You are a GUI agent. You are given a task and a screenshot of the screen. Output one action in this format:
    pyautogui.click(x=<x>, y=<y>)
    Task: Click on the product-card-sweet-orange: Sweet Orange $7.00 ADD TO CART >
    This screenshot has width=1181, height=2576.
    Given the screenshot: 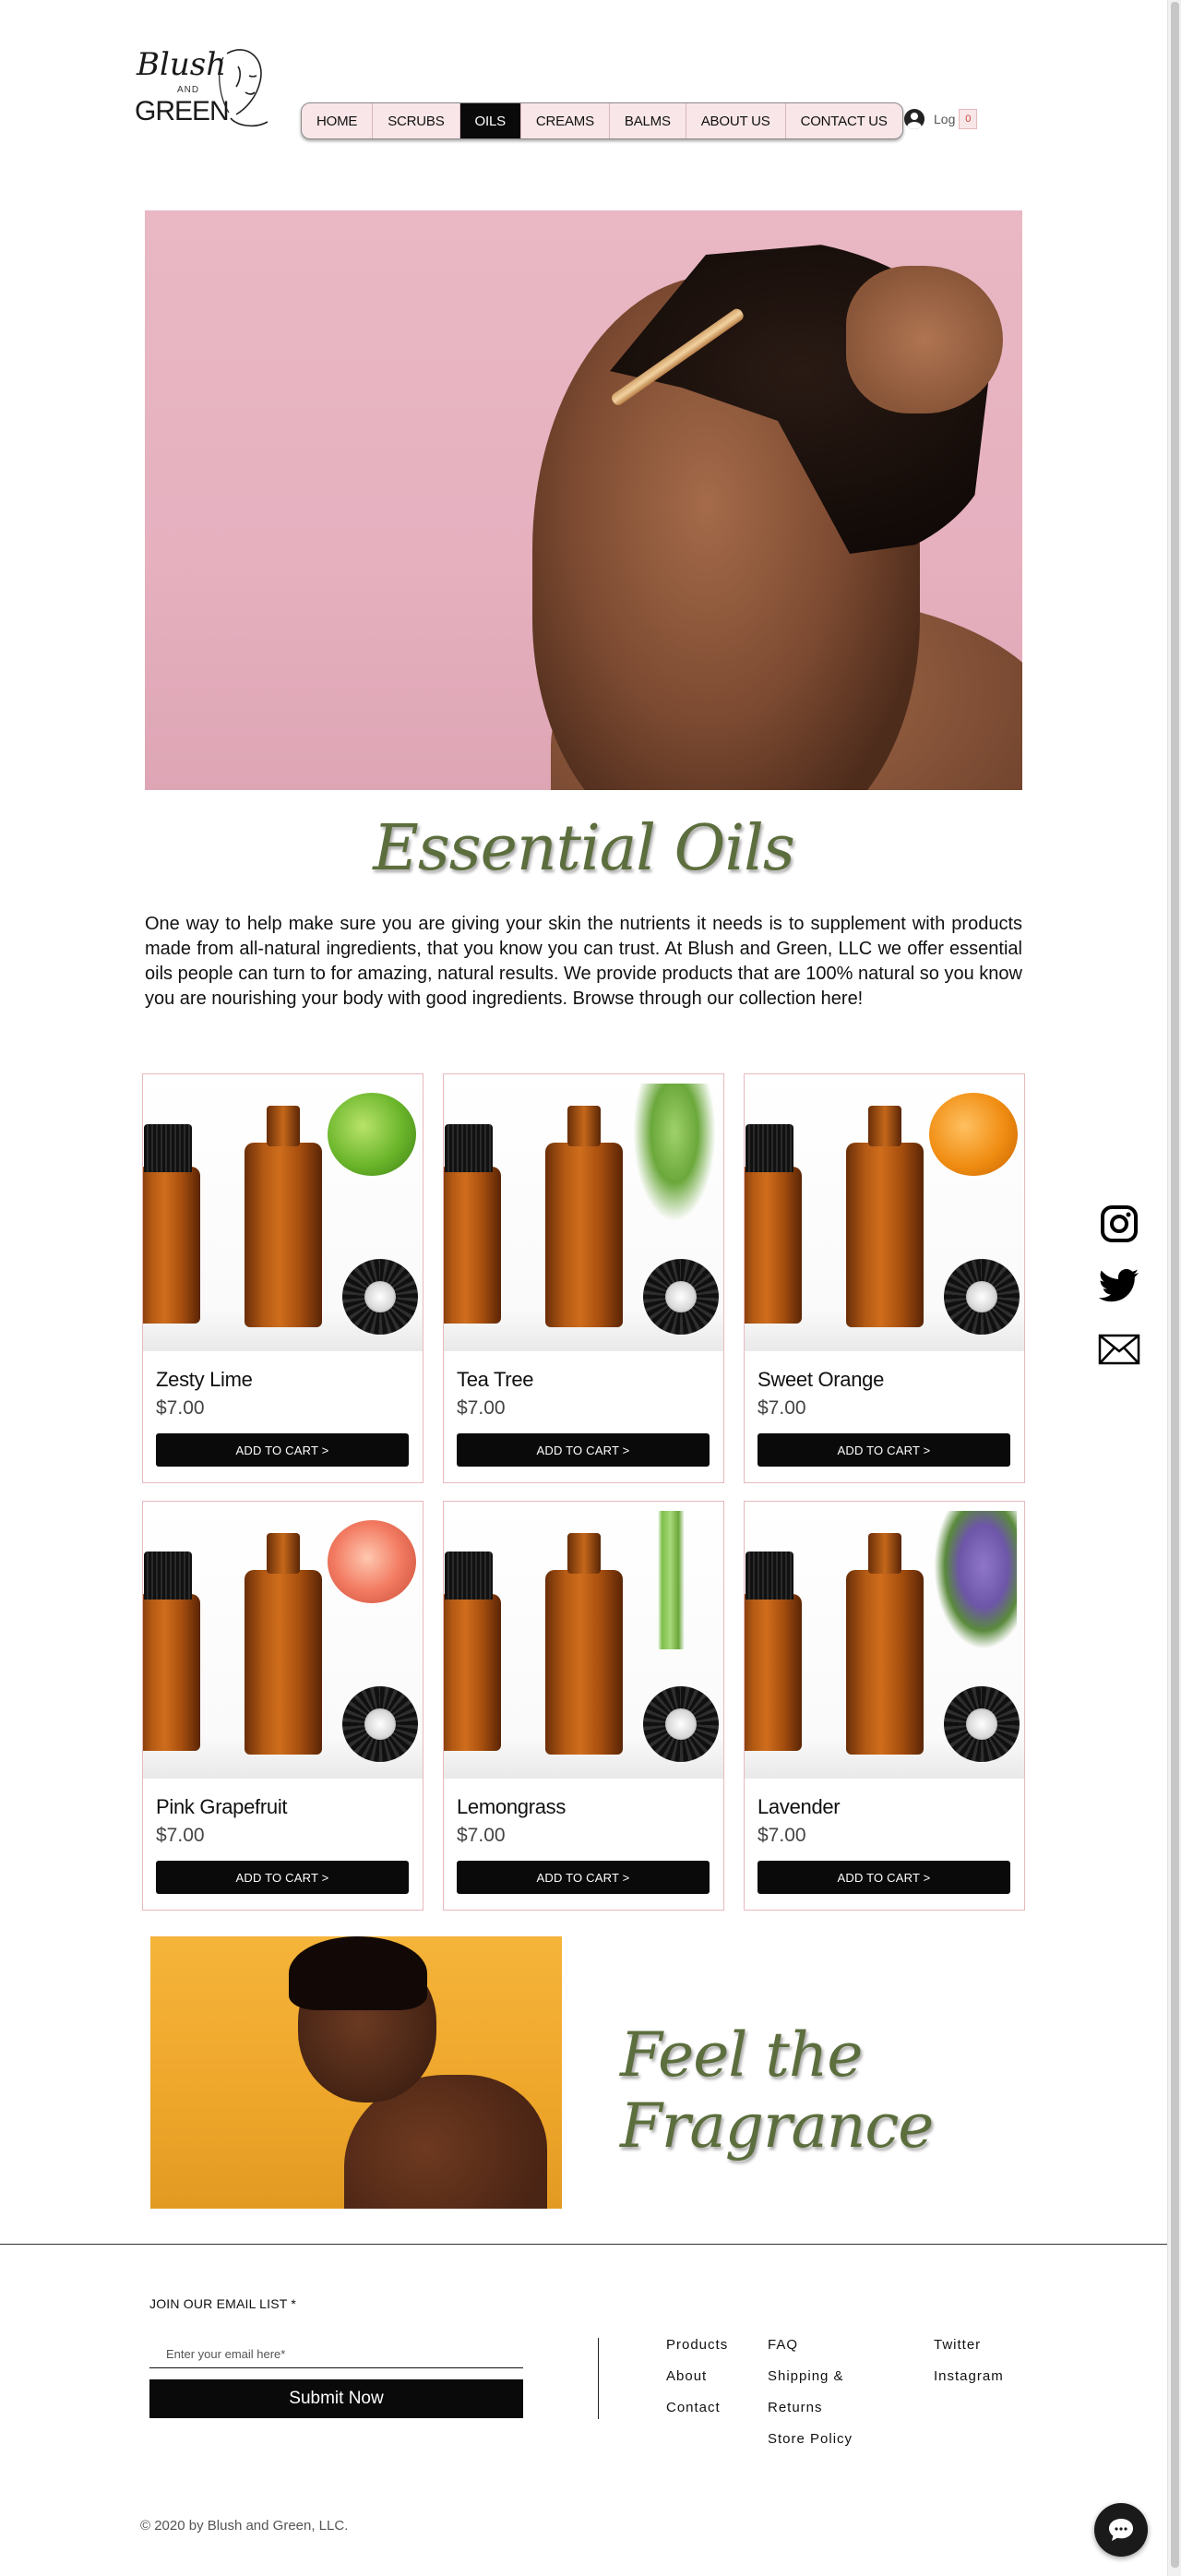 What is the action you would take?
    pyautogui.click(x=884, y=1278)
    